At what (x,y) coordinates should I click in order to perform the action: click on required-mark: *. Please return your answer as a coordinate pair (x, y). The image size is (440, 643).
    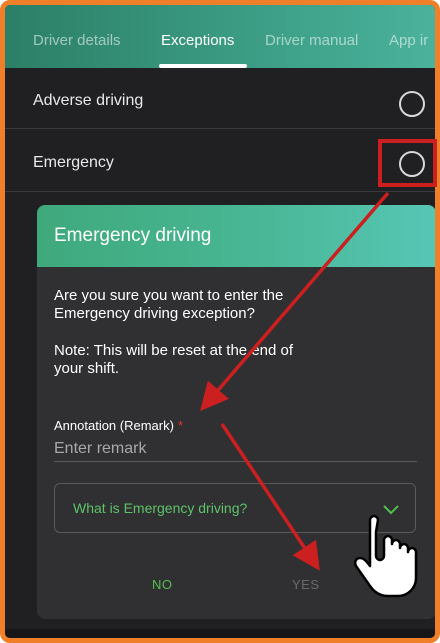
    Looking at the image, I should click on (180, 425).